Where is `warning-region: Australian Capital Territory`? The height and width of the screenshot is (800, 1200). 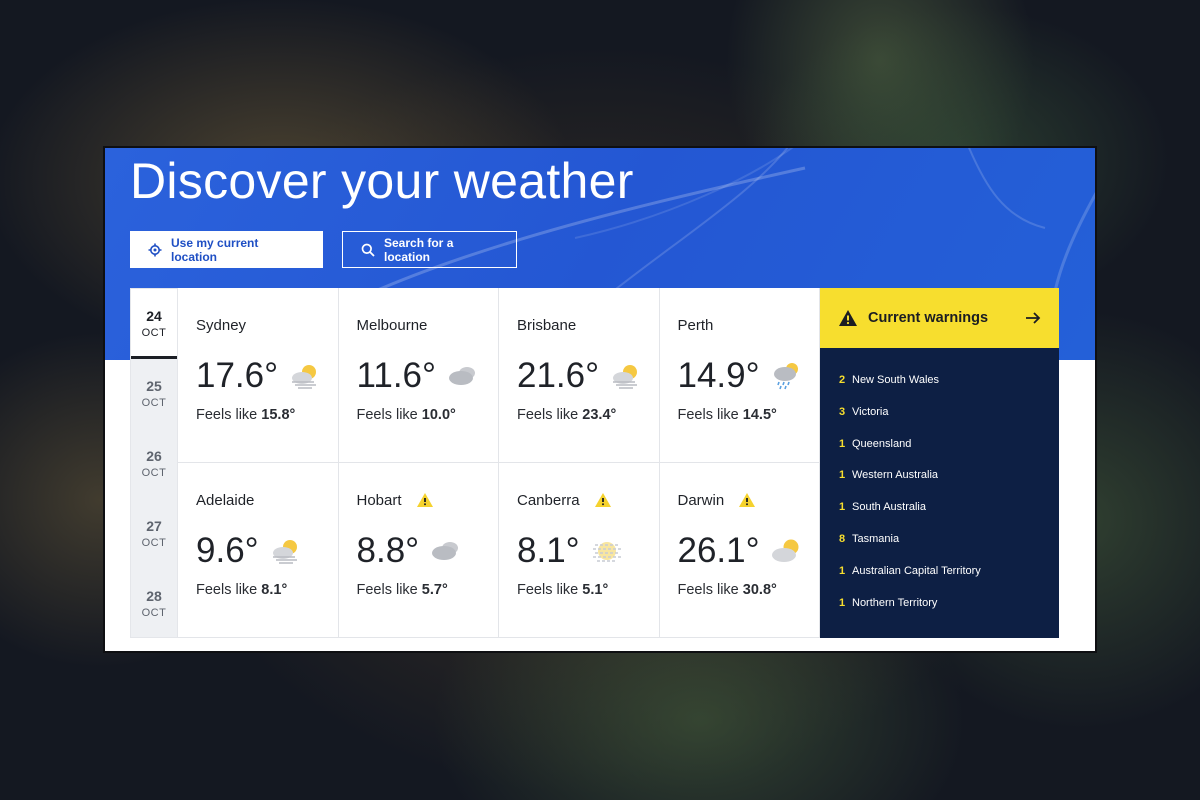 warning-region: Australian Capital Territory is located at coordinates (916, 570).